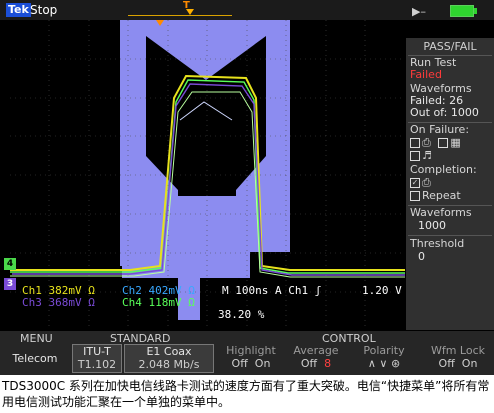 The image size is (494, 413). I want to click on divider, so click(450, 235).